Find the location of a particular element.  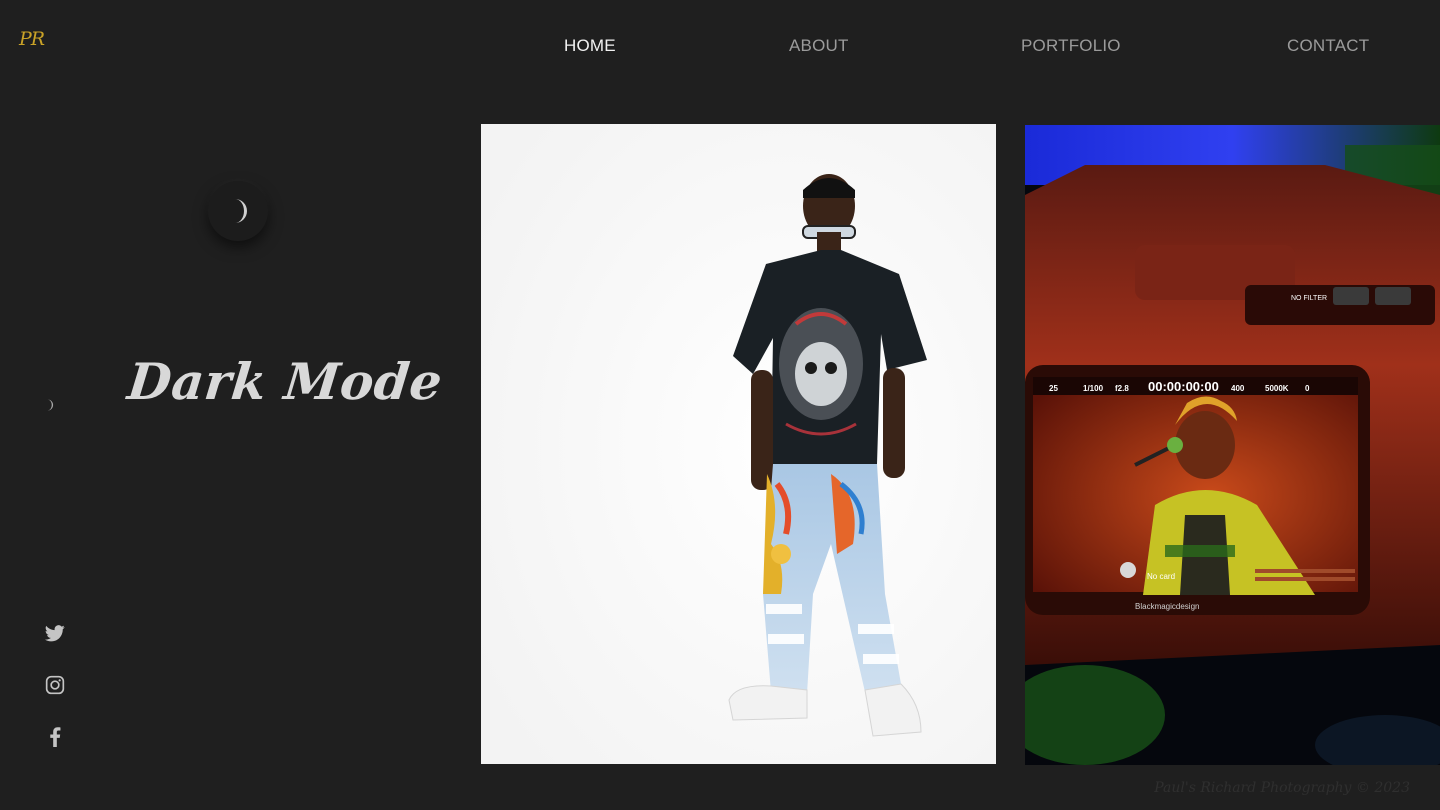

instagram-link is located at coordinates (55, 685).